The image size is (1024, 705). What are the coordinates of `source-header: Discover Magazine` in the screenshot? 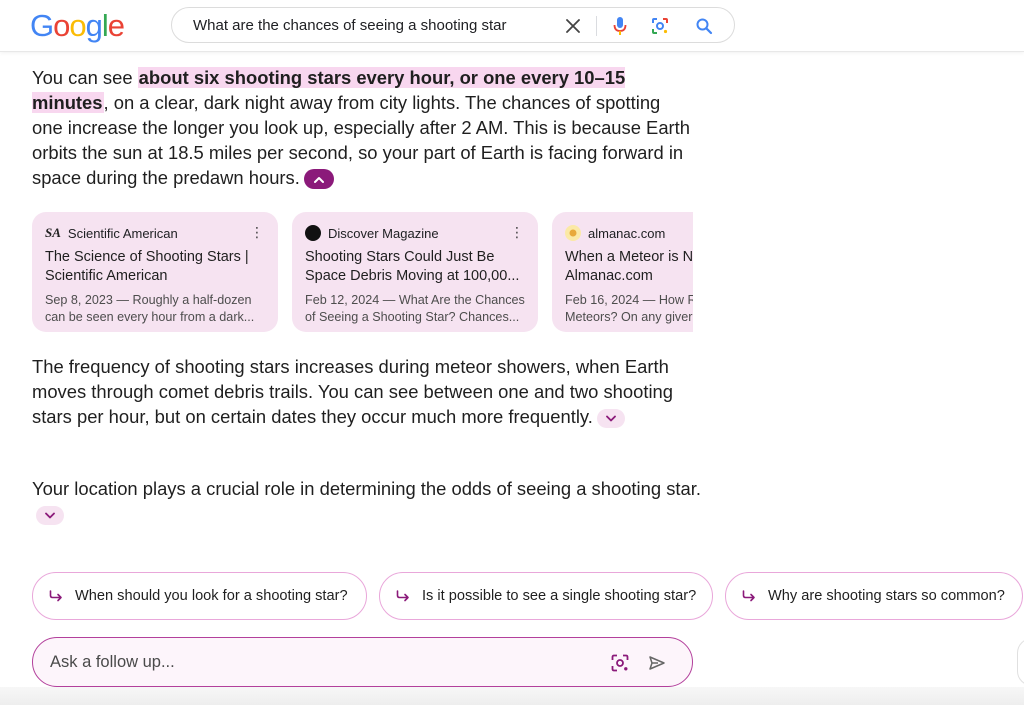 It's located at (415, 233).